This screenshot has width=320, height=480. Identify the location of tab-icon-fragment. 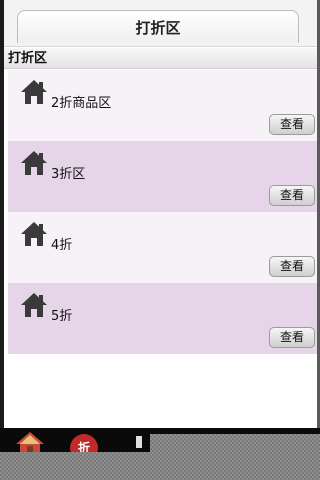
(139, 442).